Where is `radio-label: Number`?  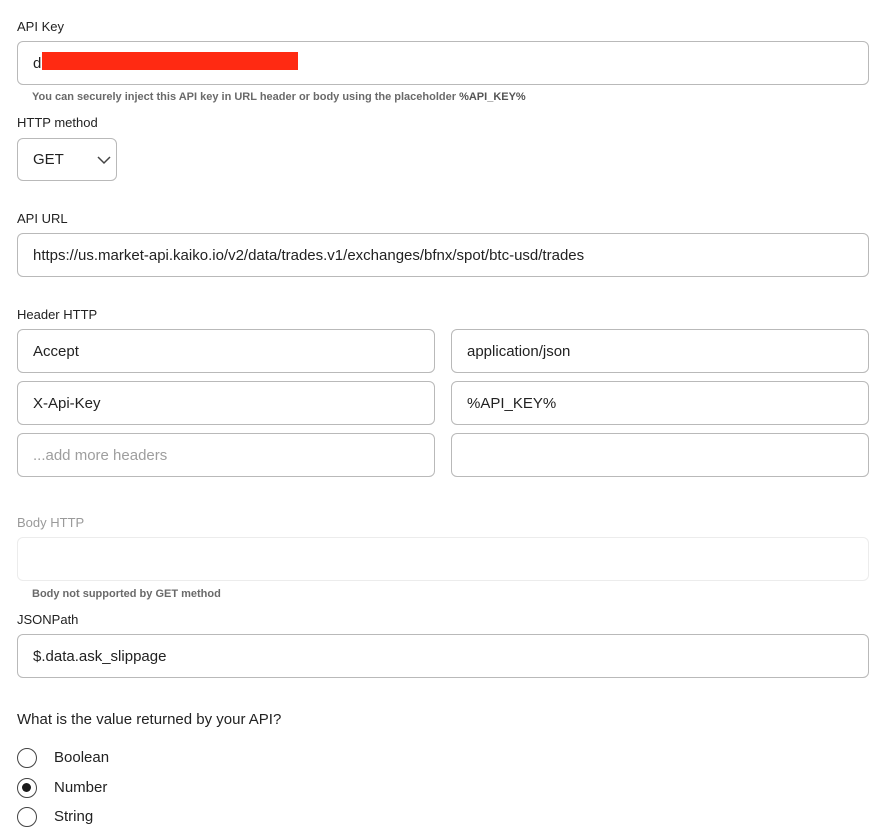
radio-label: Number is located at coordinates (81, 787).